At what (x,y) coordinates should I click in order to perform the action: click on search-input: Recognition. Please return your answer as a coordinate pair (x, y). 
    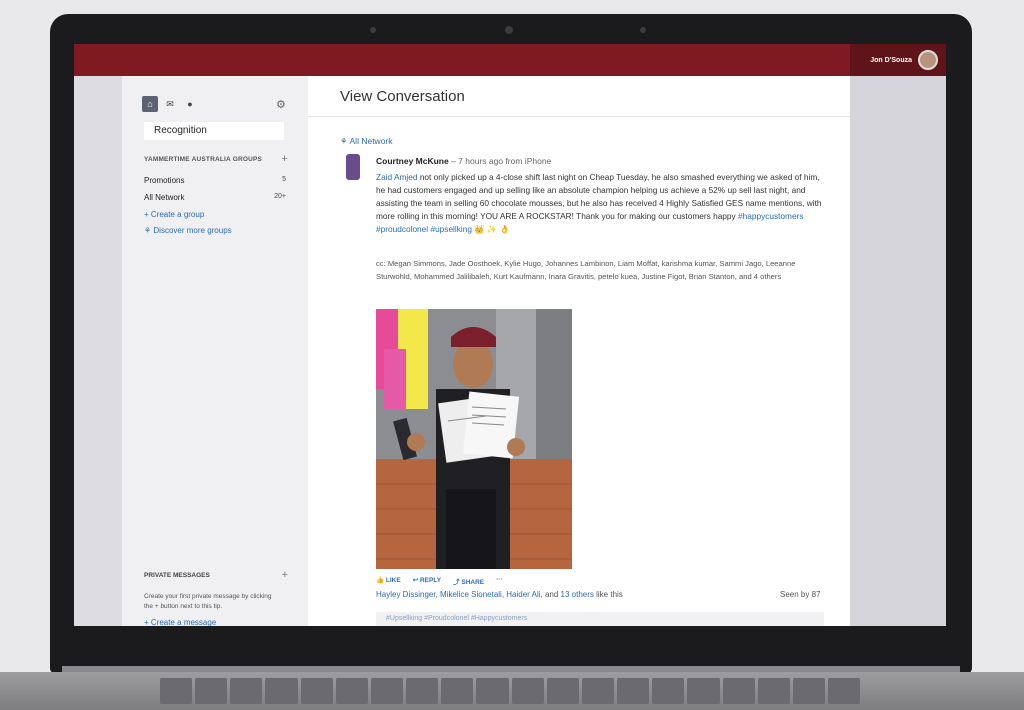
    Looking at the image, I should click on (214, 131).